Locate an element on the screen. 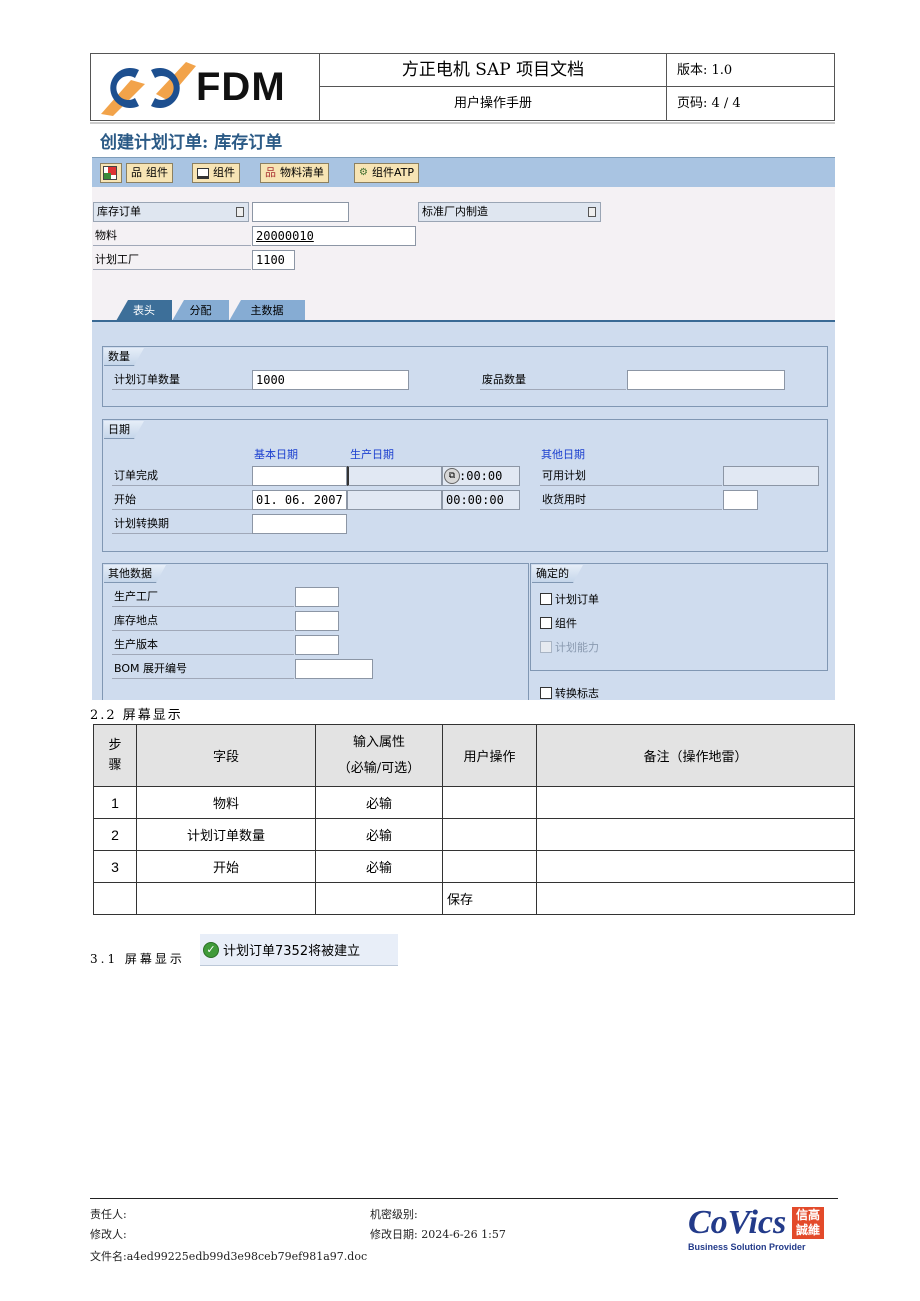  start-basic-input: 01. 06. 2007 is located at coordinates (299, 500).